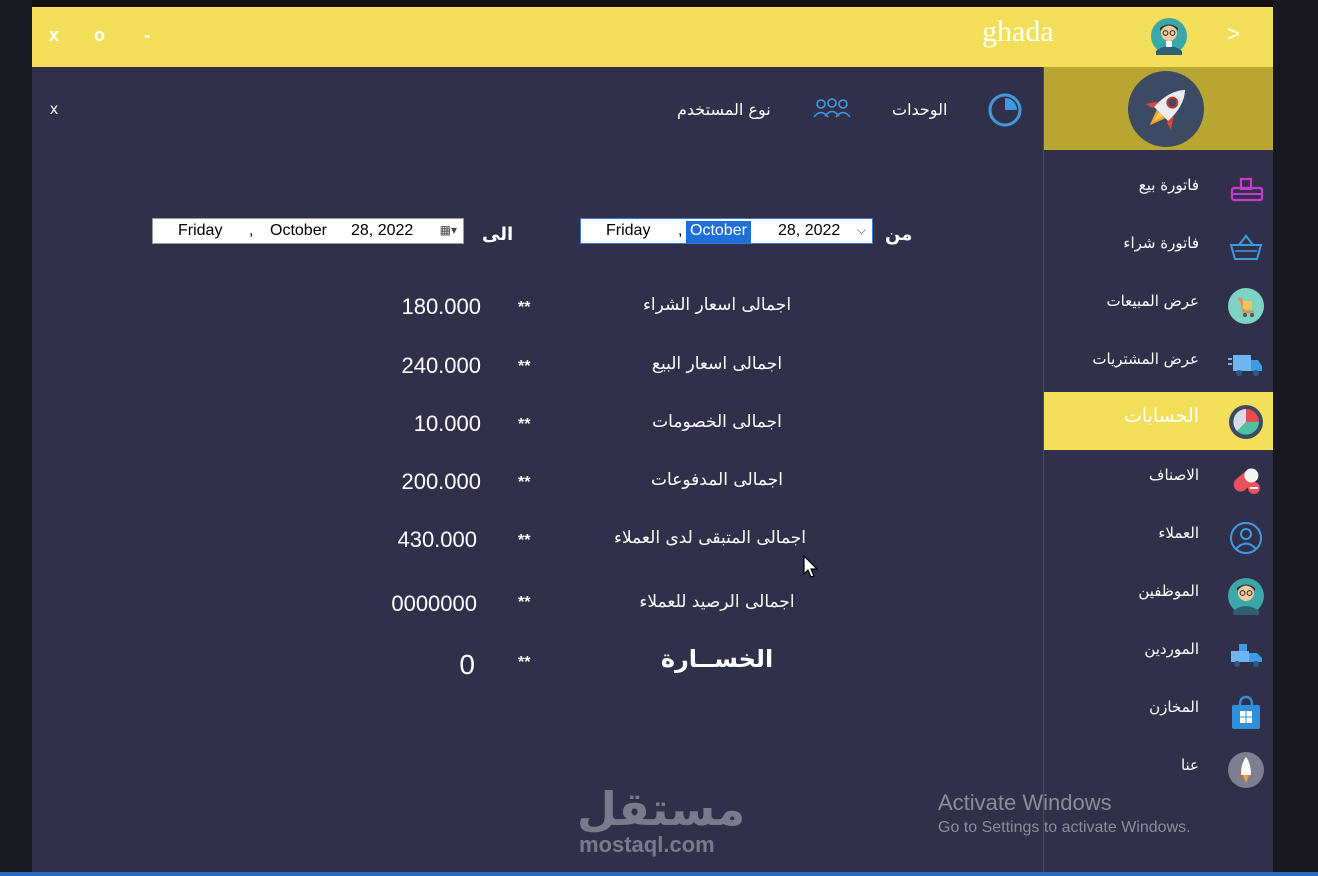  Describe the element at coordinates (448, 230) in the screenshot. I see `calendar-dropdown-icon: ▦▾` at that location.